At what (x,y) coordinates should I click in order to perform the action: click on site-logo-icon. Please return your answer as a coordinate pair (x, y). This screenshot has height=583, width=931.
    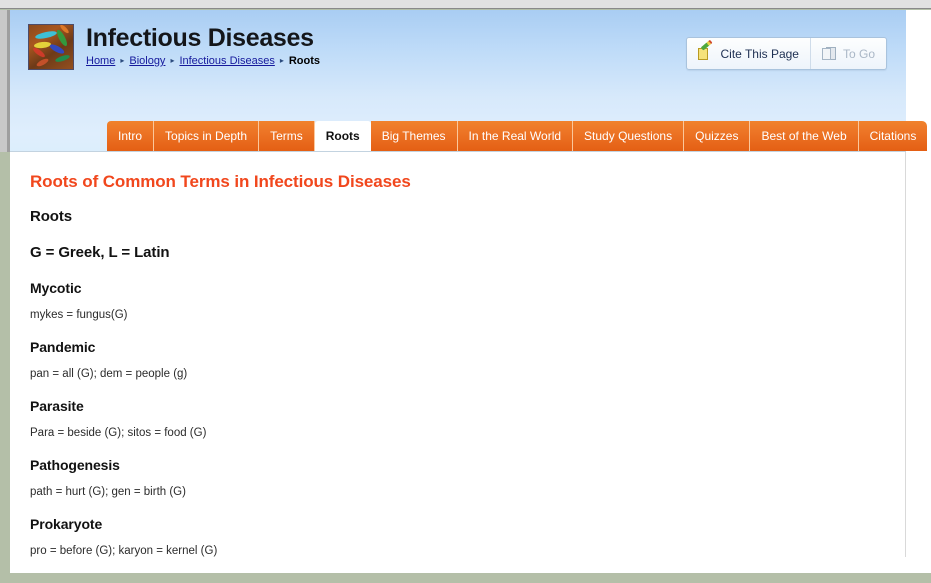
    Looking at the image, I should click on (51, 47).